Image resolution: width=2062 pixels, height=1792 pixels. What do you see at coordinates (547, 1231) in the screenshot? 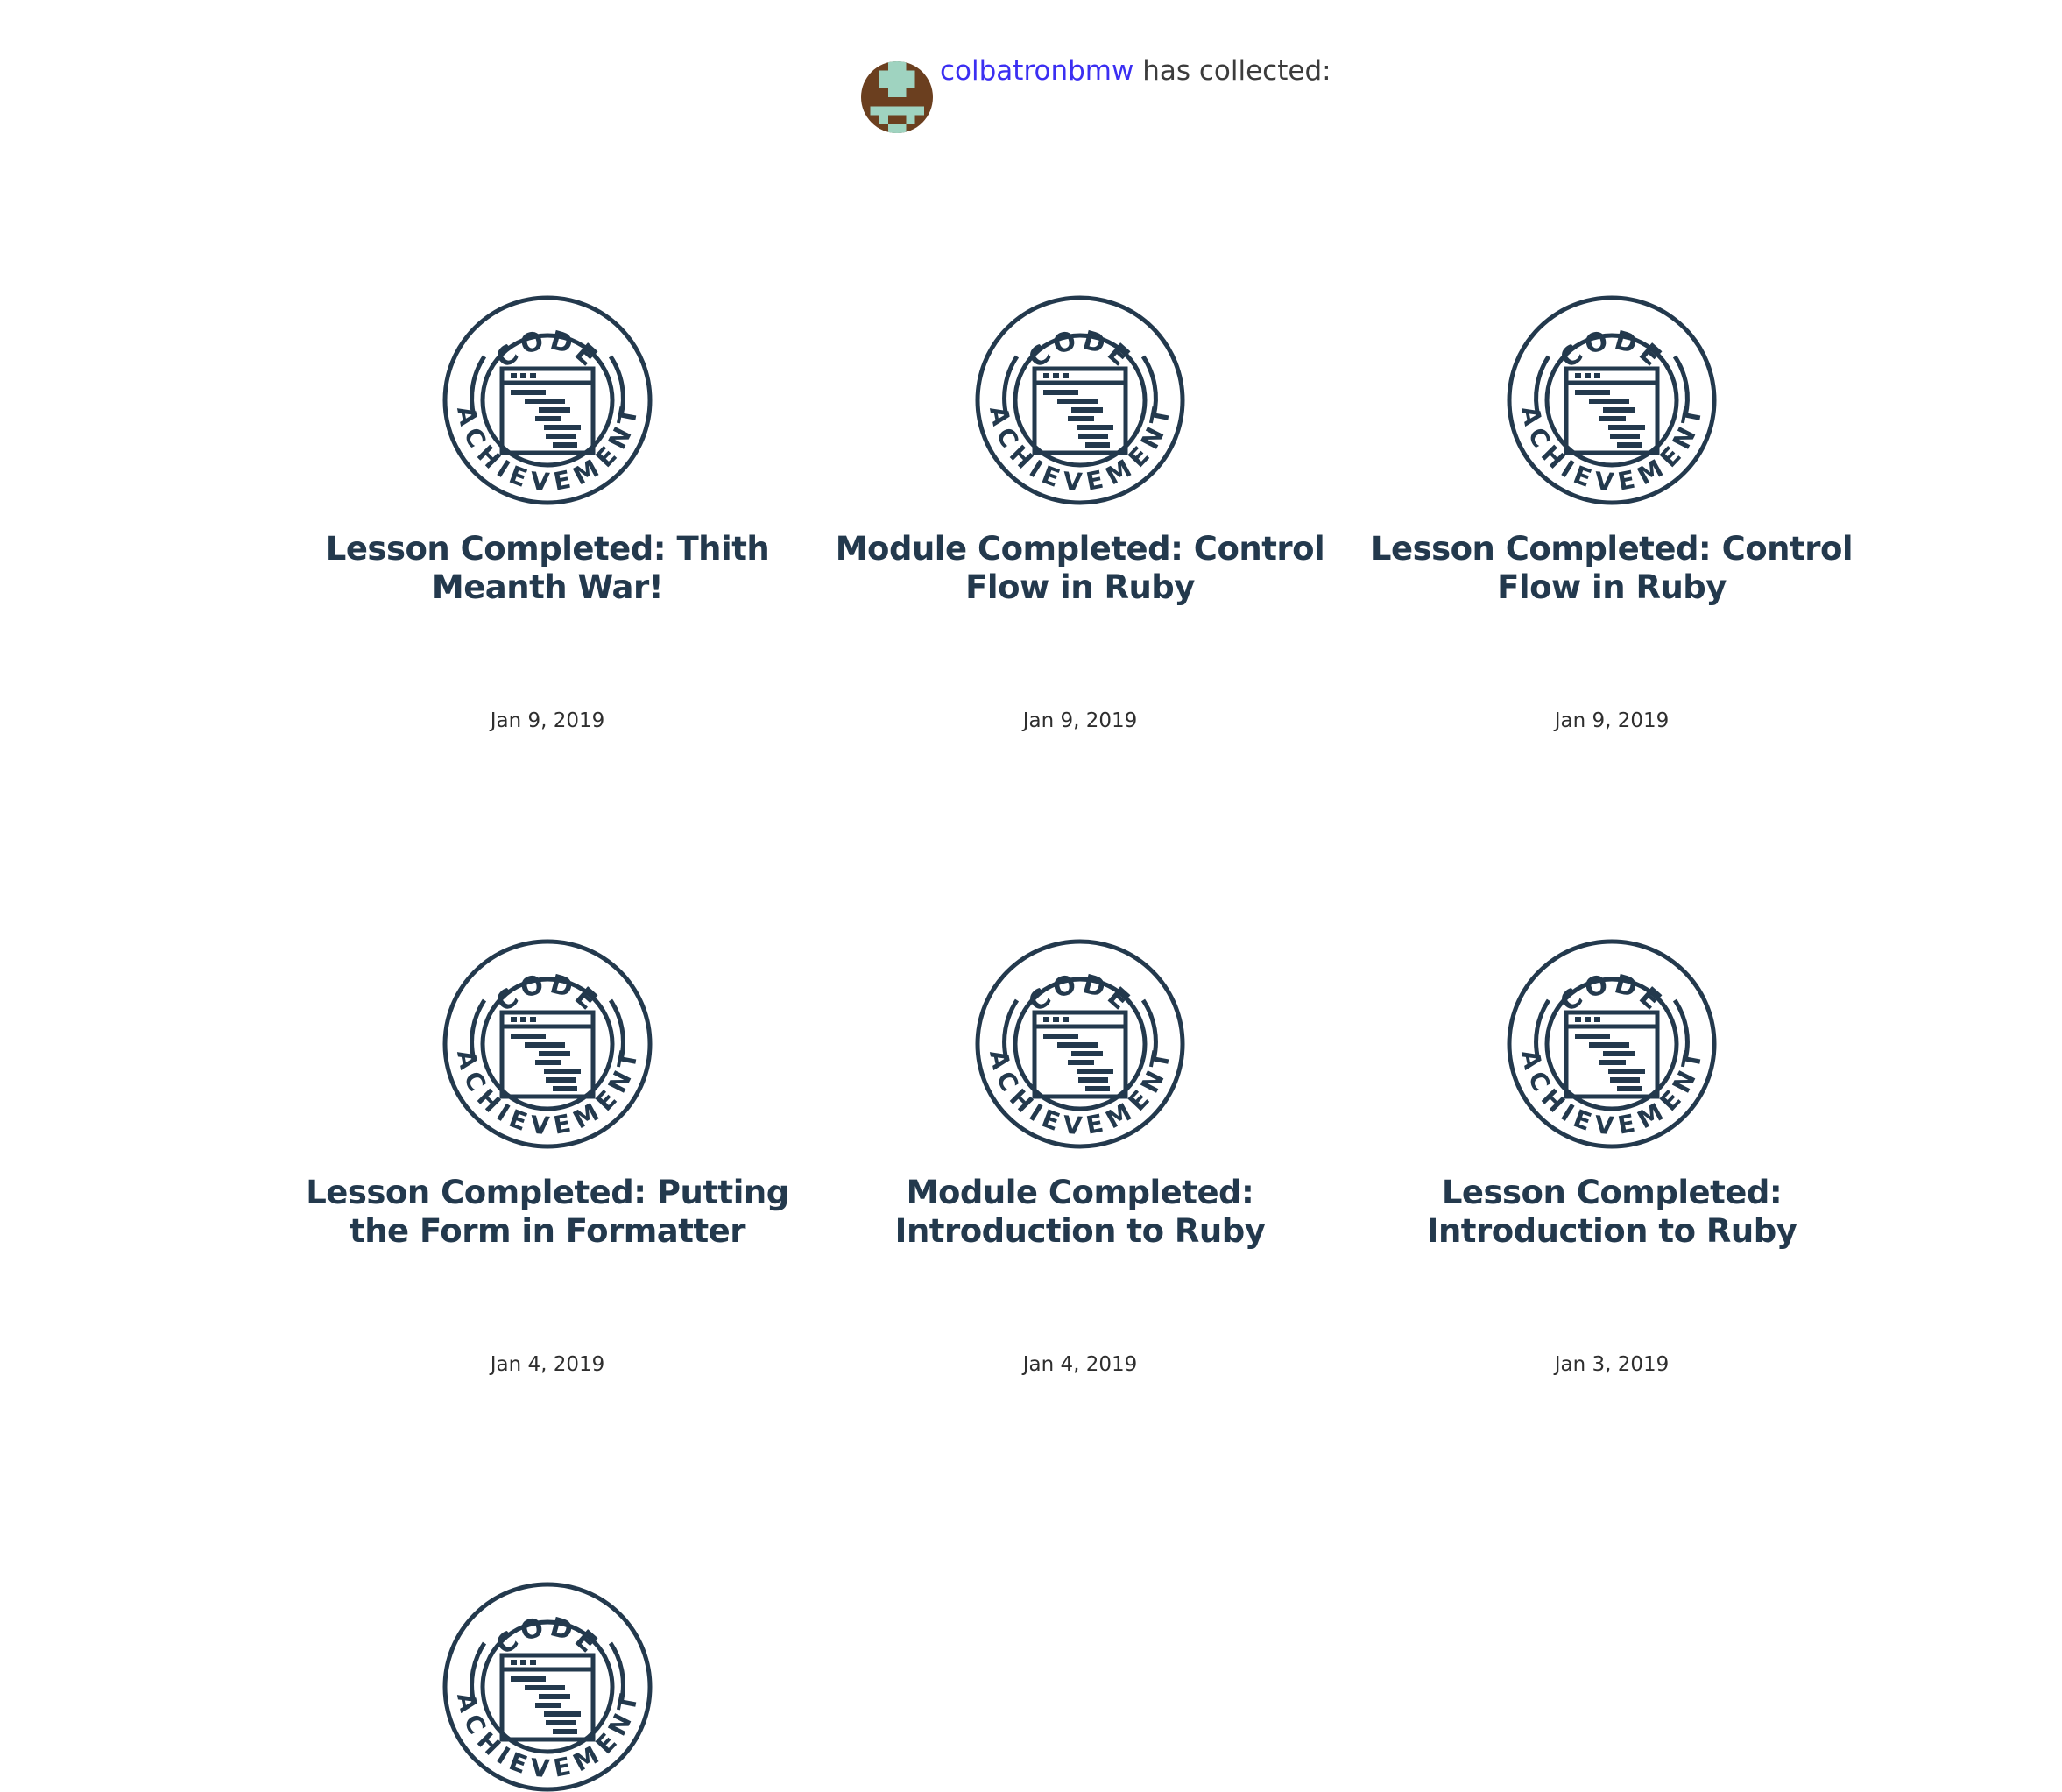
I see `achievement-title-line: the Form in Formatter` at bounding box center [547, 1231].